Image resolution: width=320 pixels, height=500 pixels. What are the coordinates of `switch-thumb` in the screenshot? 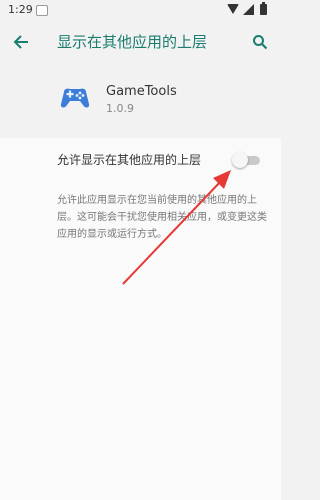 It's located at (240, 160).